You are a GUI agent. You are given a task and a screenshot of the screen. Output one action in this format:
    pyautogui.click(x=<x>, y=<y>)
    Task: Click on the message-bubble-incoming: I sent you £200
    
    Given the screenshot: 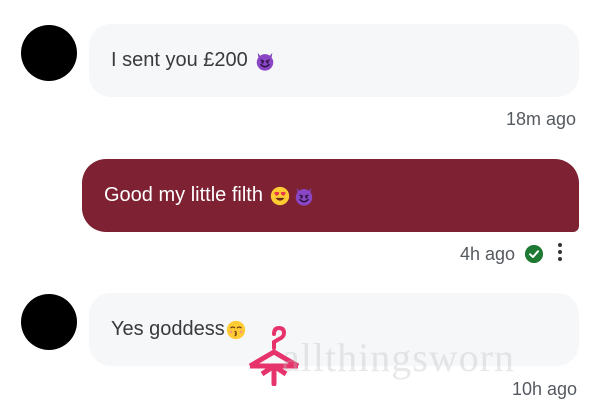 What is the action you would take?
    pyautogui.click(x=334, y=60)
    